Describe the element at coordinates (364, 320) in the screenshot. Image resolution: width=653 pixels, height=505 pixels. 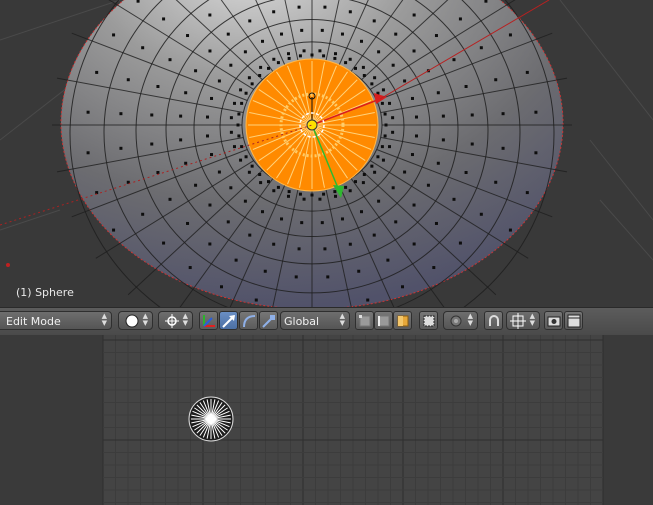
I see `vertex-select-mode-button` at that location.